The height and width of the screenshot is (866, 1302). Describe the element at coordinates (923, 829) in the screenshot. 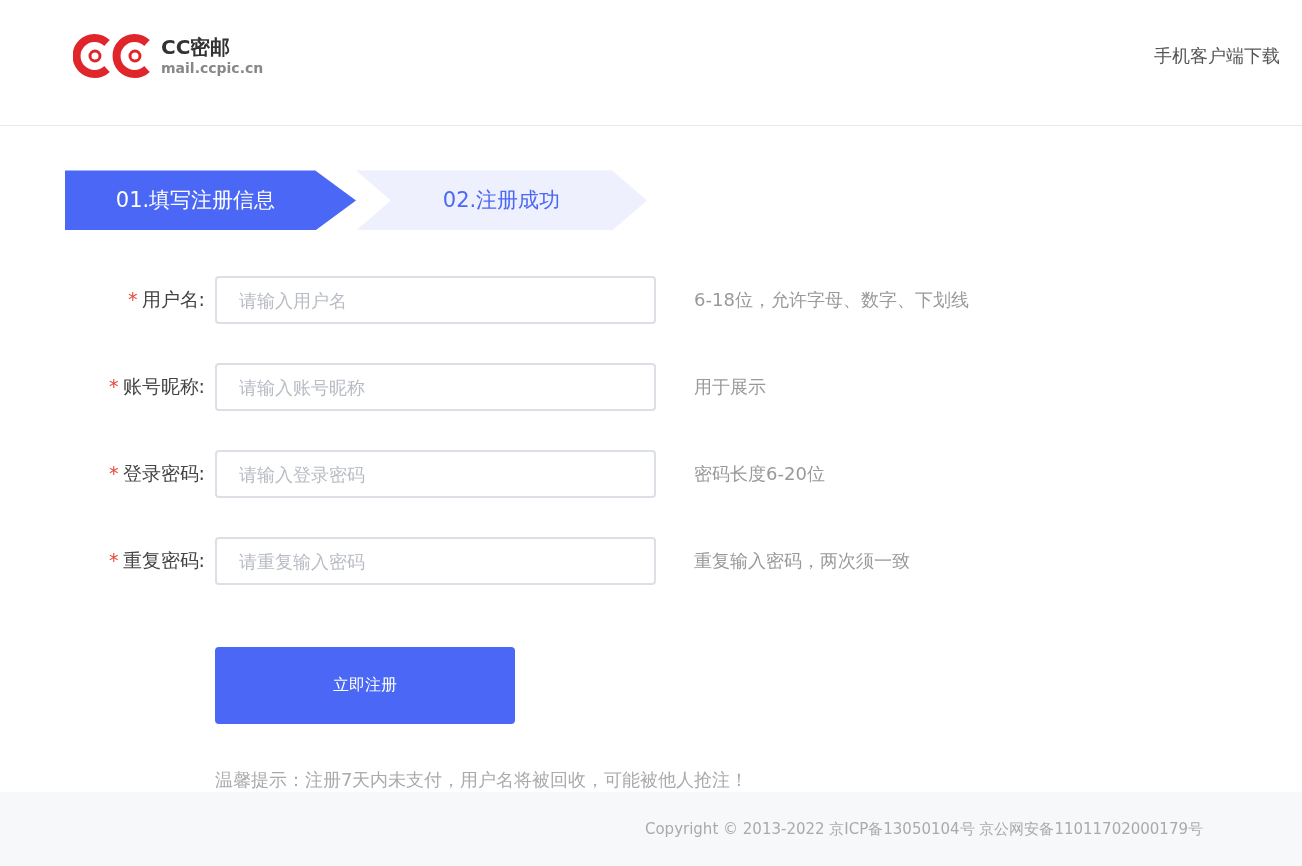

I see `copyright-text: Copyright © 2013-2022 京ICP备13050104号 京公网安备11011702000179号` at that location.